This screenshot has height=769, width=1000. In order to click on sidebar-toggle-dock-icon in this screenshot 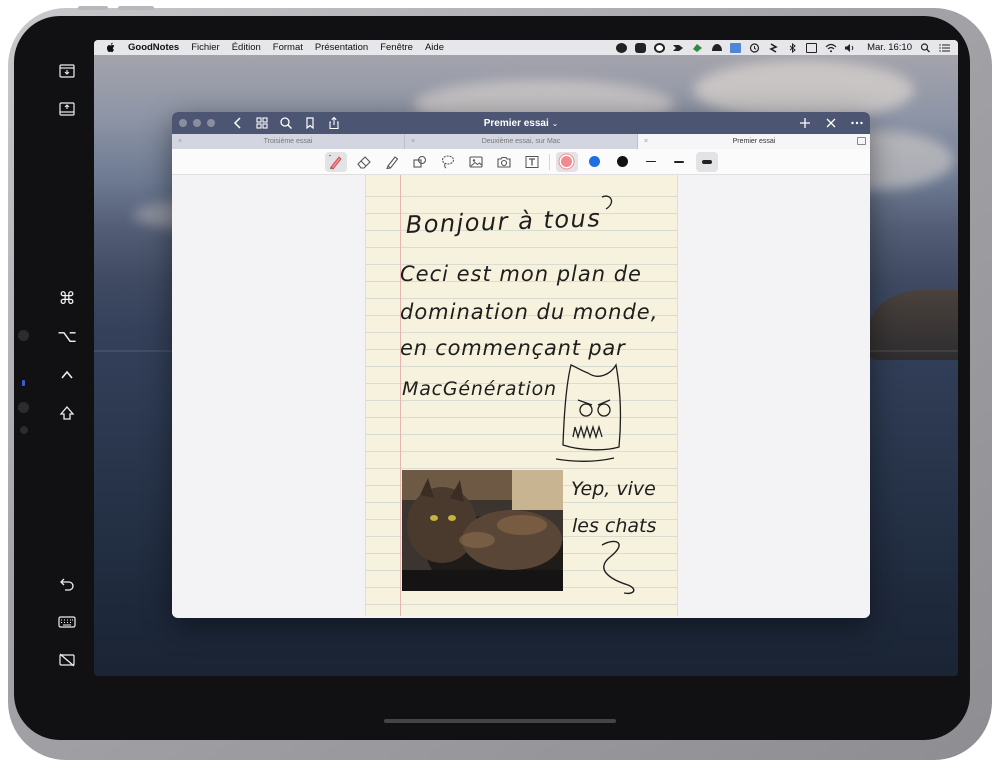, I will do `click(67, 109)`.